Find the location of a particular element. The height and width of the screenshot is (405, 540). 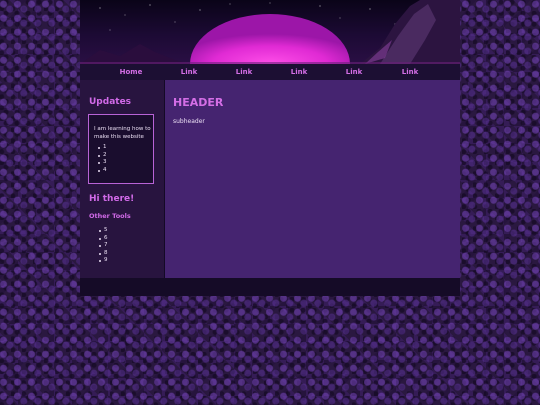

header-banner is located at coordinates (270, 32).